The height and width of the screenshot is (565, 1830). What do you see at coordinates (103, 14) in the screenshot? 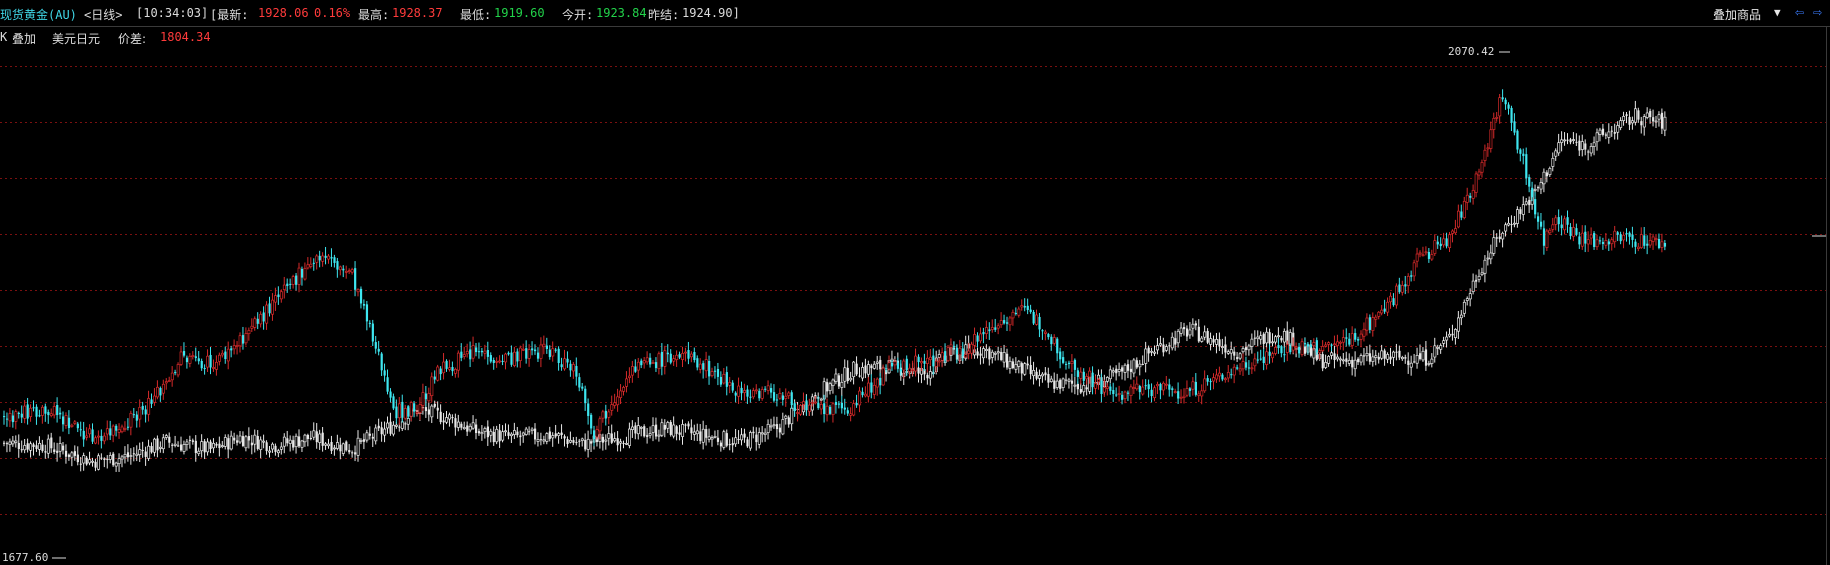
I see `period-label: <日线>` at bounding box center [103, 14].